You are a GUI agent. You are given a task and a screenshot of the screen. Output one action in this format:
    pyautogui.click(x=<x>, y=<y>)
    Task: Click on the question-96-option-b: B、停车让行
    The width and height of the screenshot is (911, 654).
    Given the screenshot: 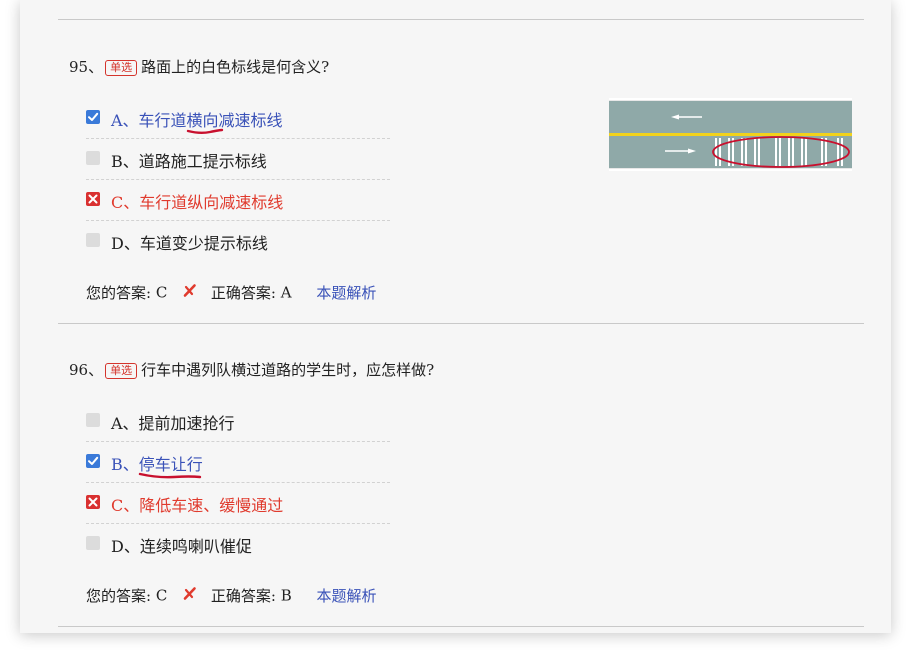 What is the action you would take?
    pyautogui.click(x=238, y=462)
    